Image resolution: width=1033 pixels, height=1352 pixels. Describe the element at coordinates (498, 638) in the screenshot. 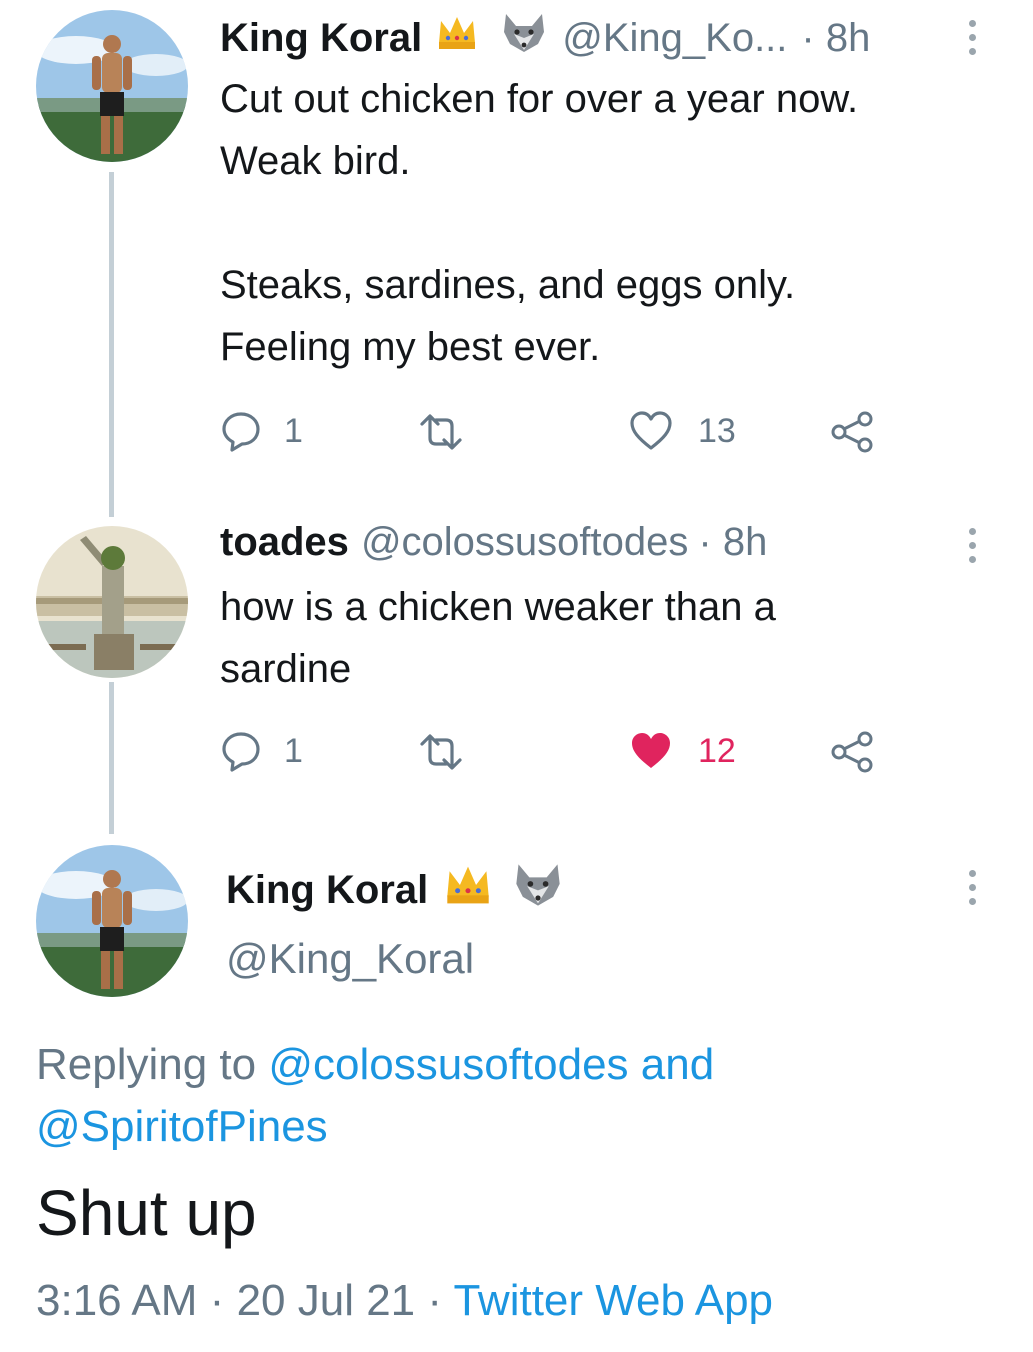

I see `tweet-2-text: how is a chicken weaker than a sardine` at that location.